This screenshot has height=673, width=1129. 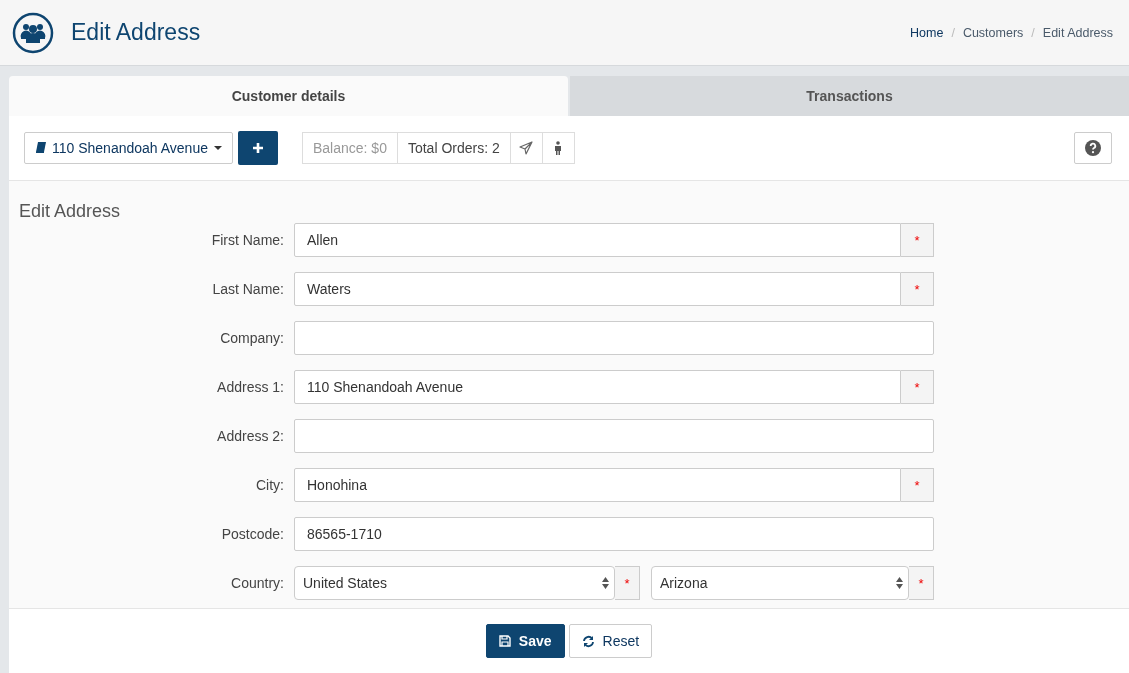 I want to click on caret-icon, so click(x=217, y=148).